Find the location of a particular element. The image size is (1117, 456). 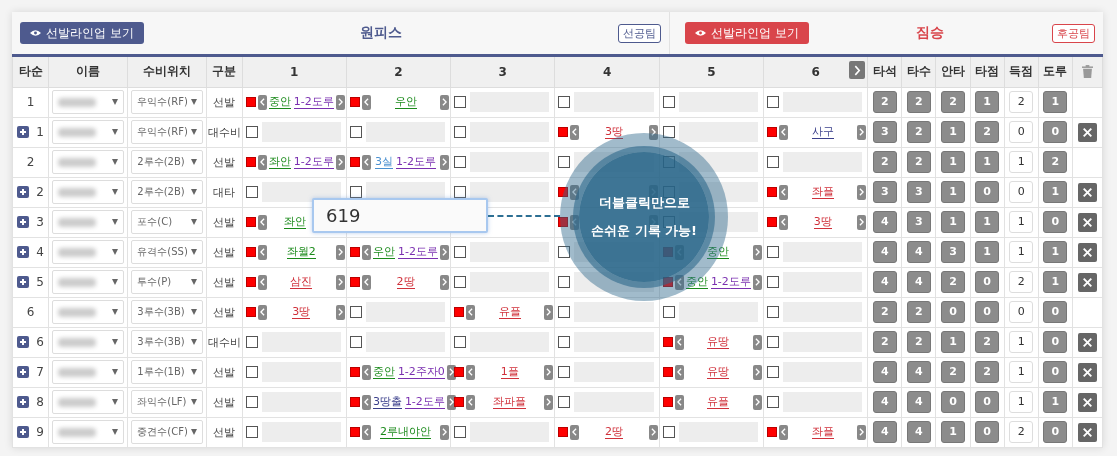

stat-badge: 3 is located at coordinates (884, 192).